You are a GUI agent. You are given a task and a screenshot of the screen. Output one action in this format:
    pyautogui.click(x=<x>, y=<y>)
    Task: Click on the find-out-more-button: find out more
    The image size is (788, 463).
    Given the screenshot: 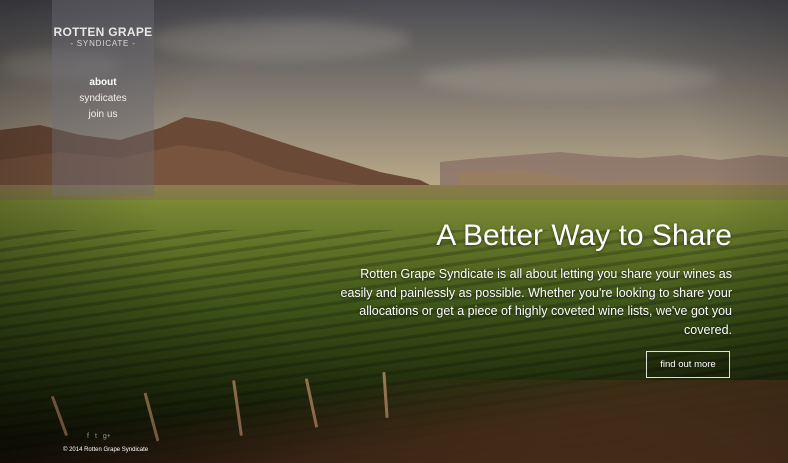 What is the action you would take?
    pyautogui.click(x=688, y=364)
    